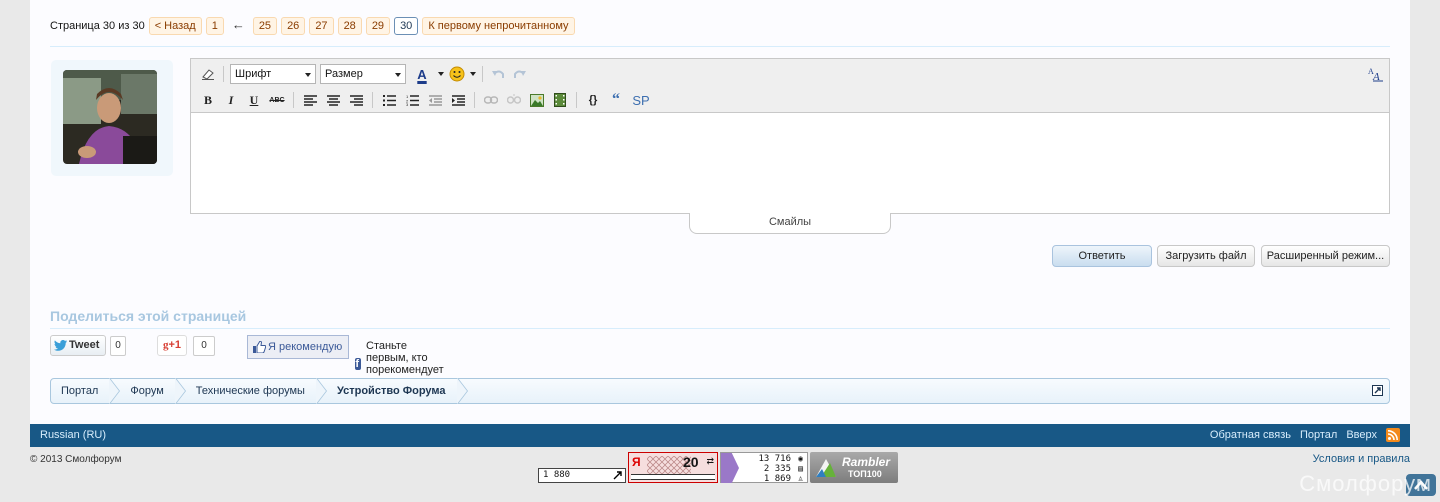  Describe the element at coordinates (1361, 459) in the screenshot. I see `terms-link: Условия и правила` at that location.